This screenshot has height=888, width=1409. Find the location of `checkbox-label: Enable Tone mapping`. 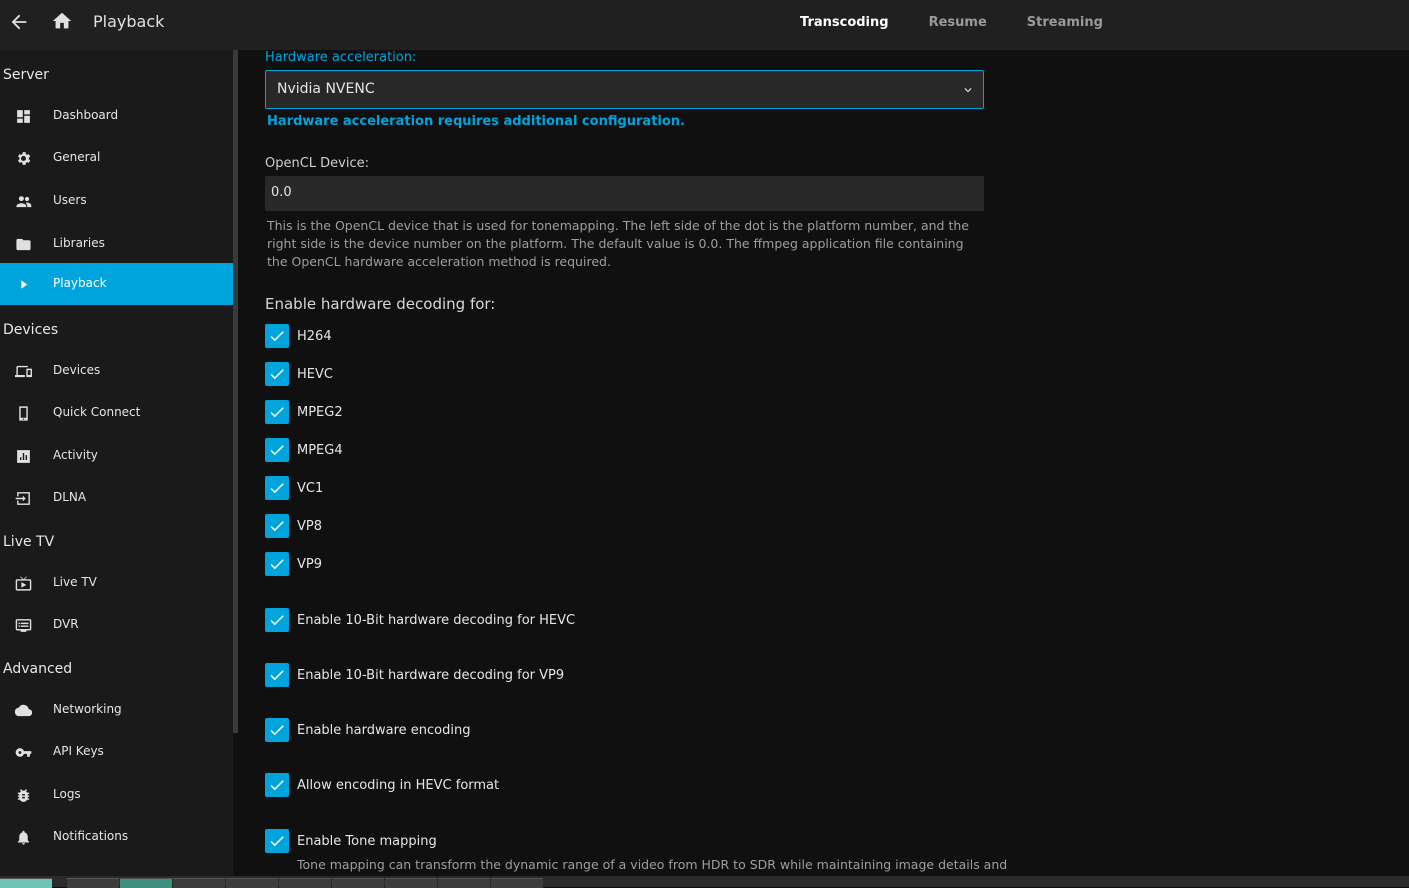

checkbox-label: Enable Tone mapping is located at coordinates (367, 841).